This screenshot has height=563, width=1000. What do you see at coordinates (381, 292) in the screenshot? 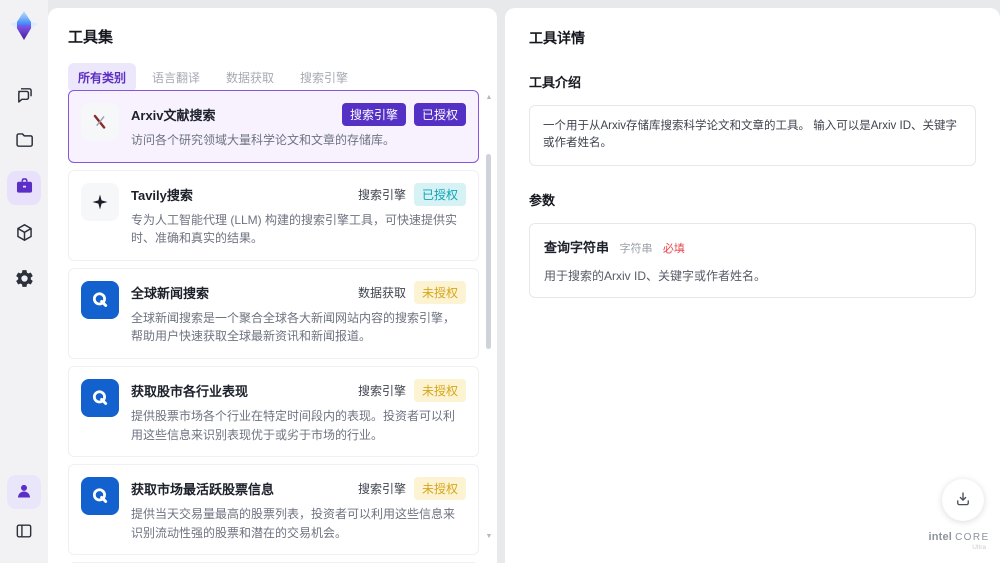
I see `tool-category-tag: 数据获取` at bounding box center [381, 292].